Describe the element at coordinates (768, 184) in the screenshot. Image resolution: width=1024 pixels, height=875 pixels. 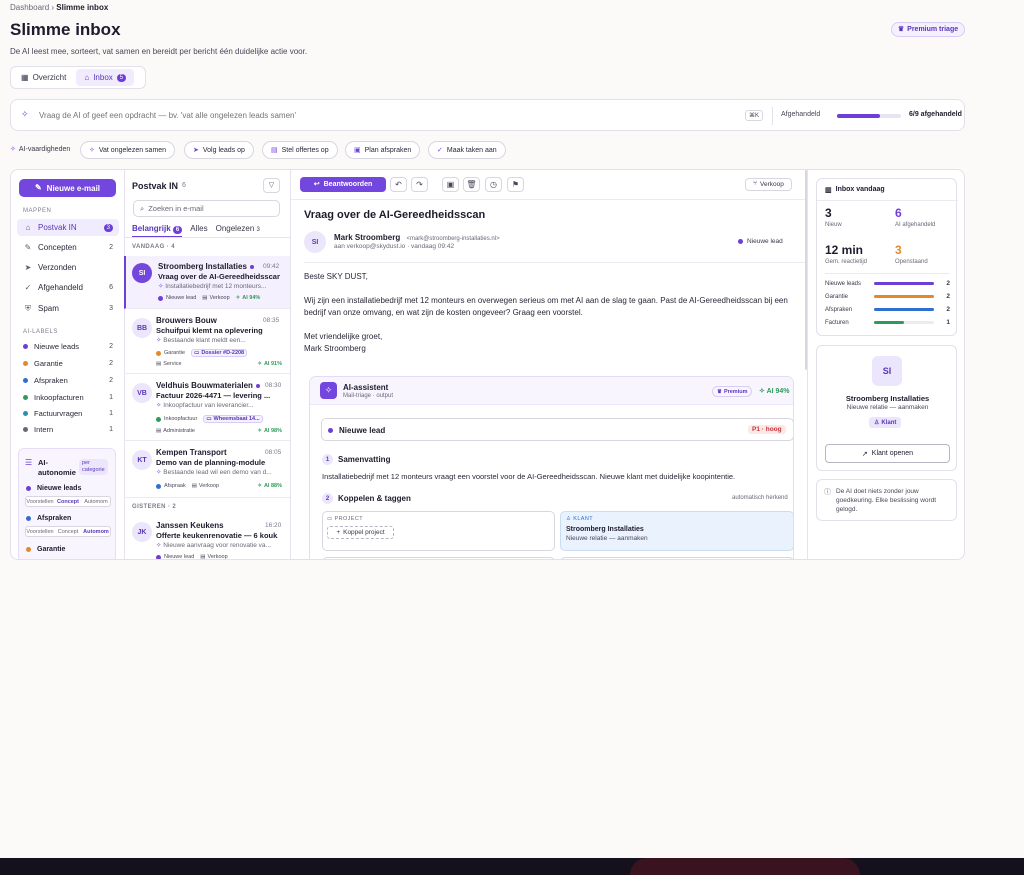
I see `category-button: ⑂ Verkoop` at that location.